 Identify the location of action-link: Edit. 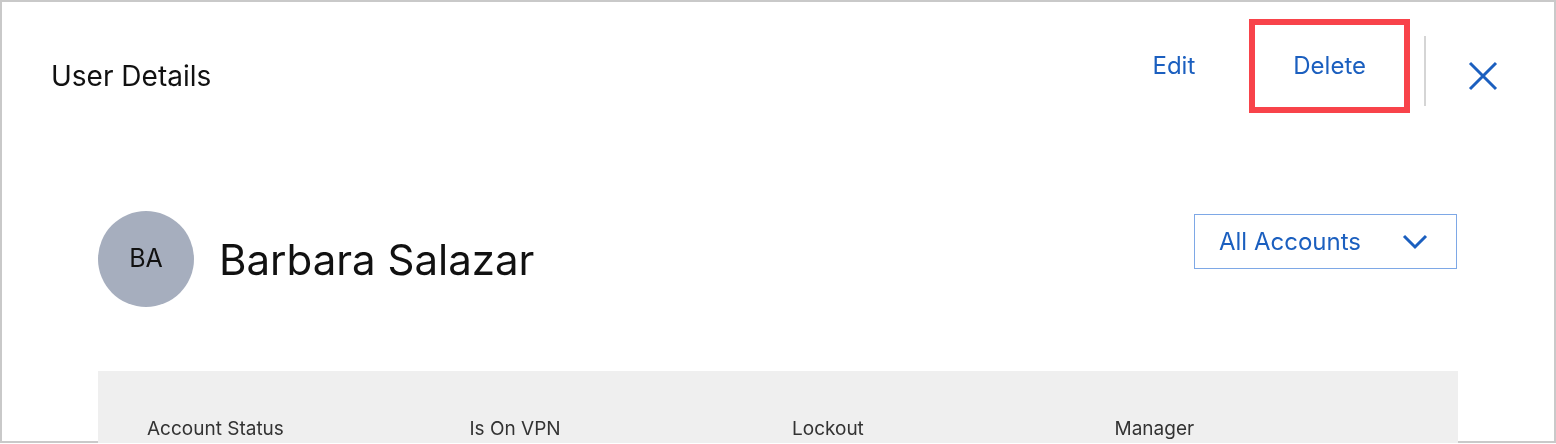
(1174, 66).